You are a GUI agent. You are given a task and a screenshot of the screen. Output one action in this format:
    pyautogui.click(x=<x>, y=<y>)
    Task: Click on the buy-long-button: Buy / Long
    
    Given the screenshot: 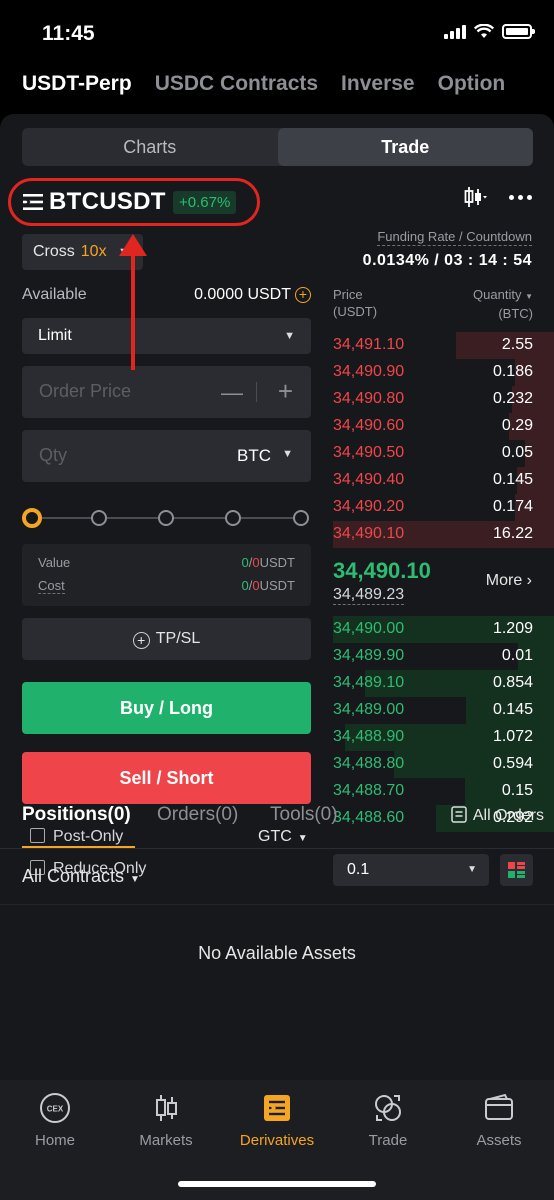 What is the action you would take?
    pyautogui.click(x=166, y=708)
    